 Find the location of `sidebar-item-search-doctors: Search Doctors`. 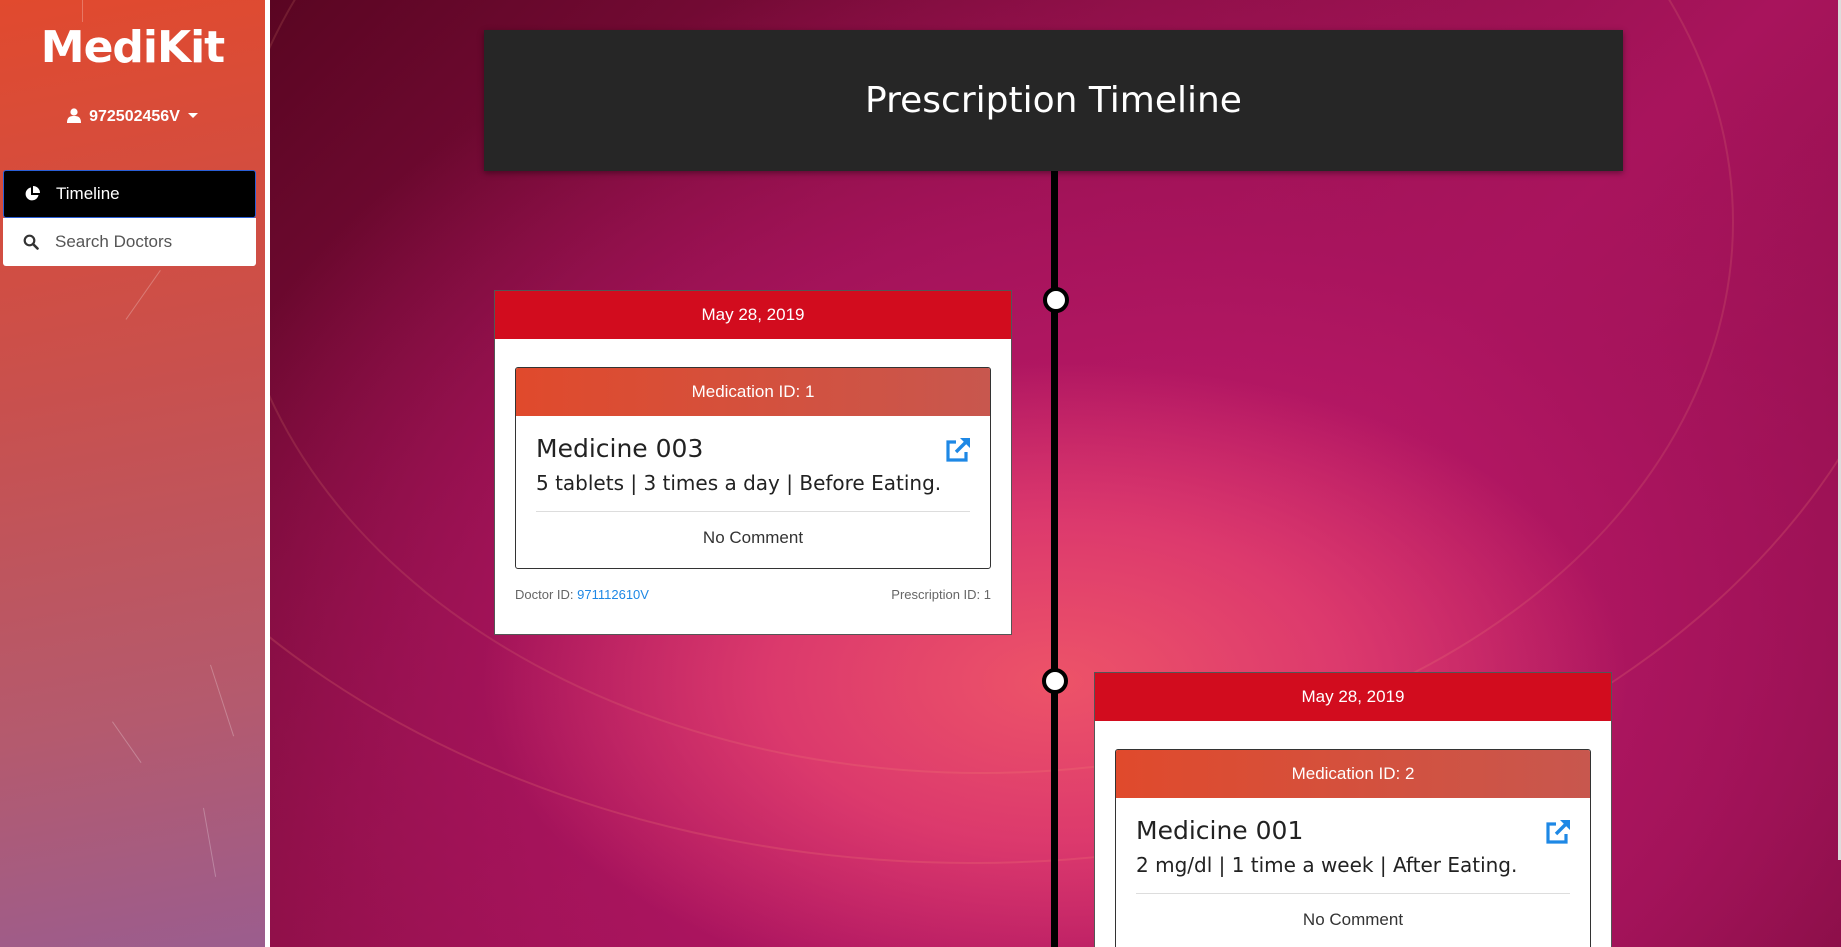

sidebar-item-search-doctors: Search Doctors is located at coordinates (129, 242).